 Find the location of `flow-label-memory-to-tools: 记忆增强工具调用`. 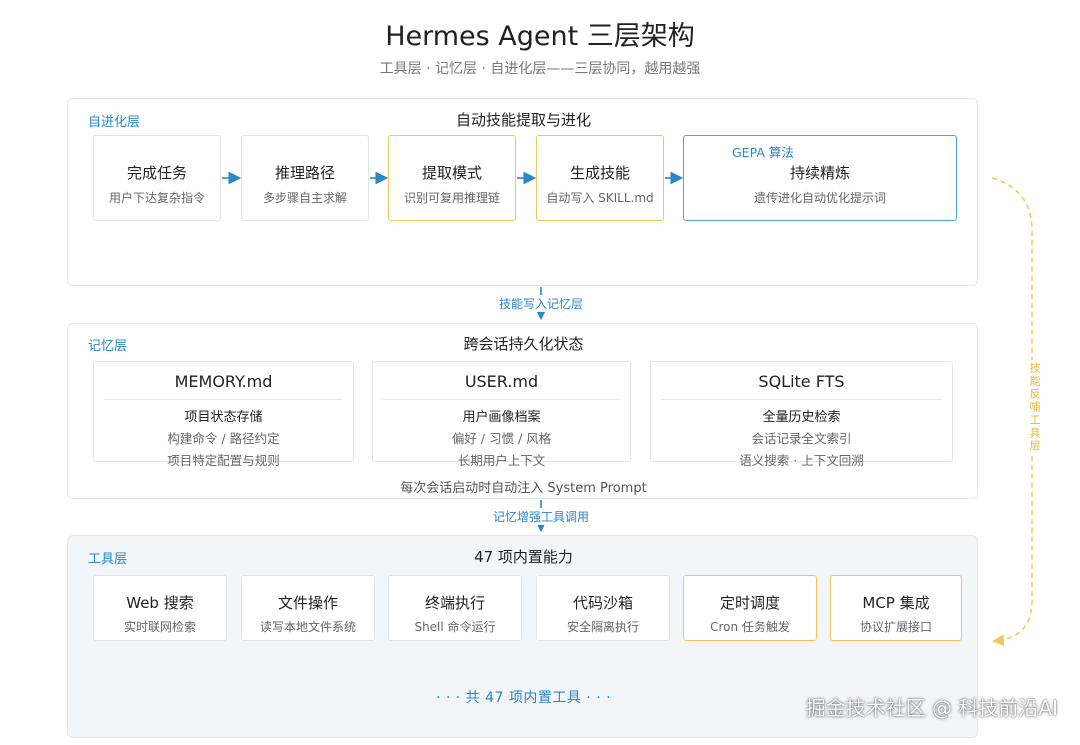

flow-label-memory-to-tools: 记忆增强工具调用 is located at coordinates (541, 516).